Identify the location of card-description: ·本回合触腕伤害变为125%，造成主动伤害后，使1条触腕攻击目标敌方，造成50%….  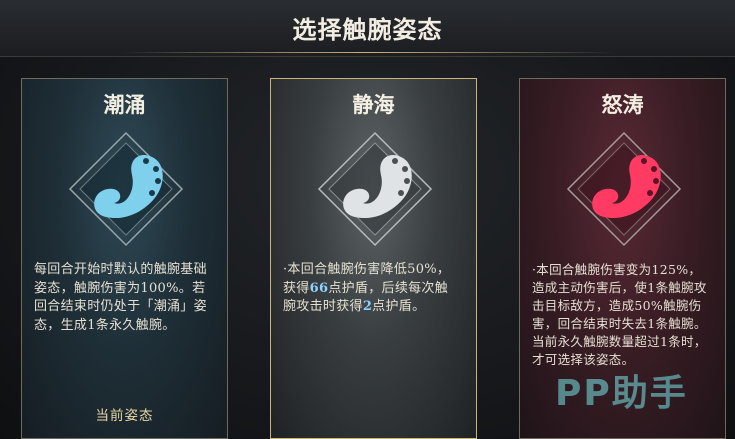
(619, 314).